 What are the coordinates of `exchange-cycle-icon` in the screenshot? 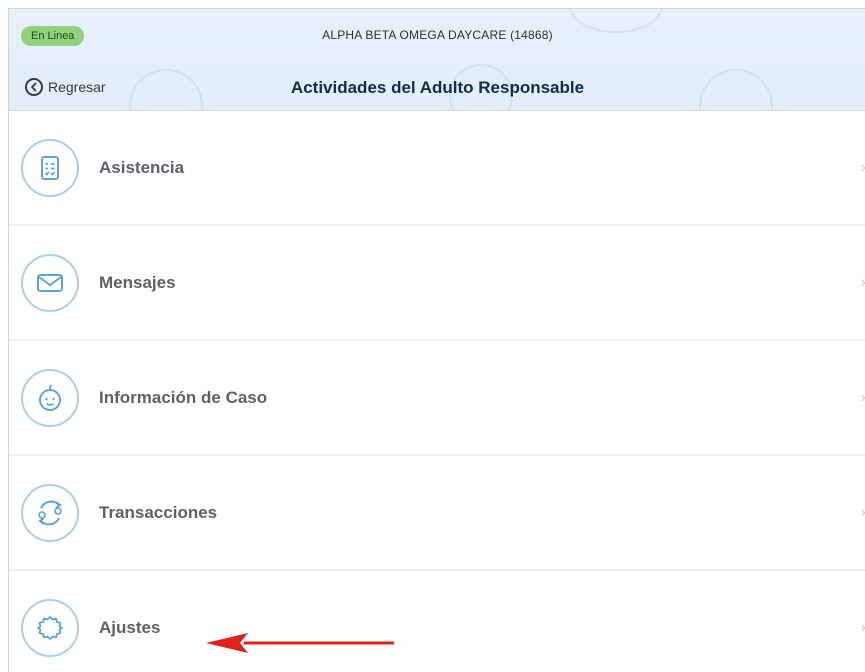 It's located at (50, 512).